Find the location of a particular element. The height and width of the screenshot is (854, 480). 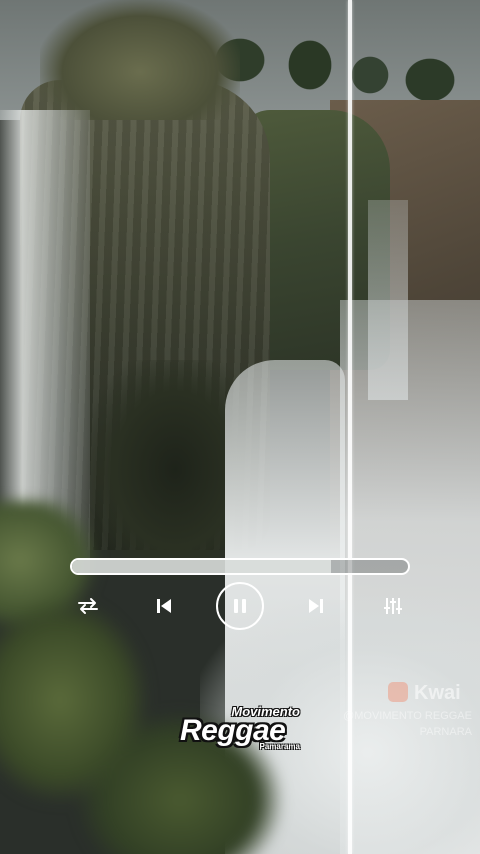

watermark-name: Kwai is located at coordinates (437, 693).